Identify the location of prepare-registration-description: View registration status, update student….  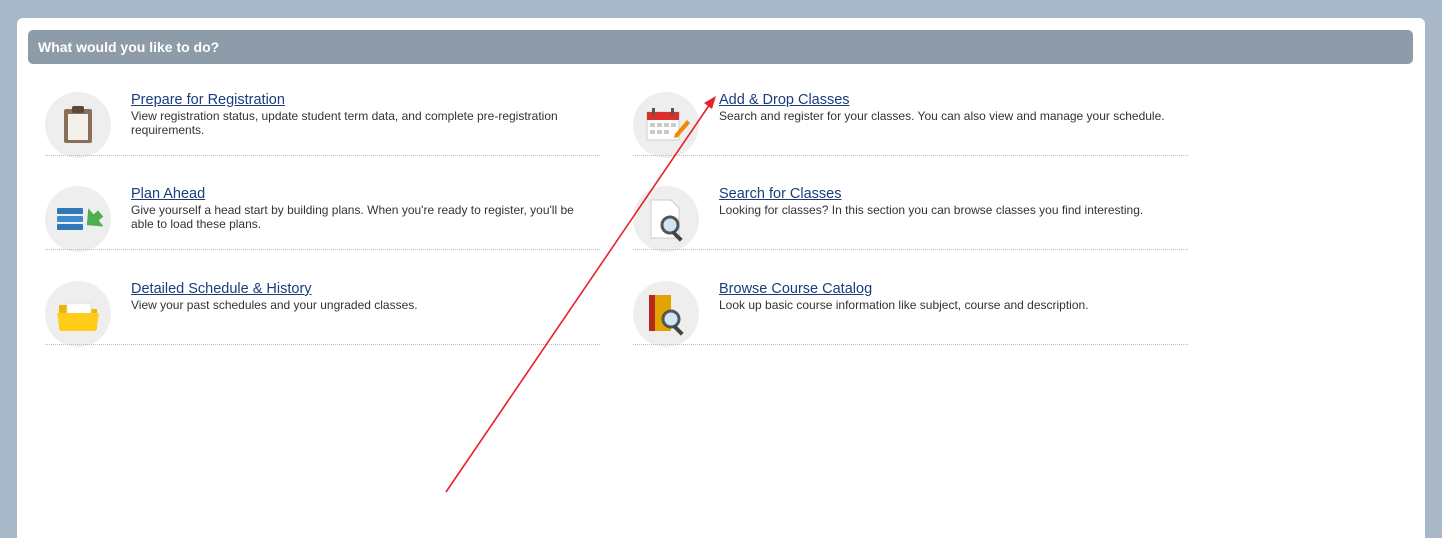
(344, 123).